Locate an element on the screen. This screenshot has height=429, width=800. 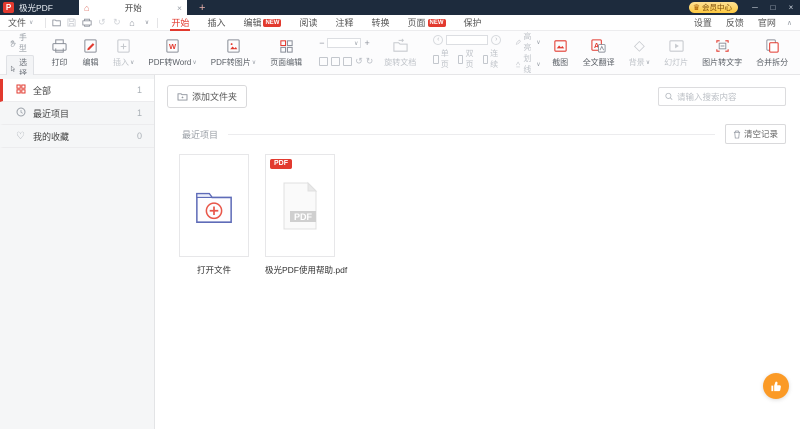
image-to-text-button: 图片转文字 is located at coordinates (722, 52).